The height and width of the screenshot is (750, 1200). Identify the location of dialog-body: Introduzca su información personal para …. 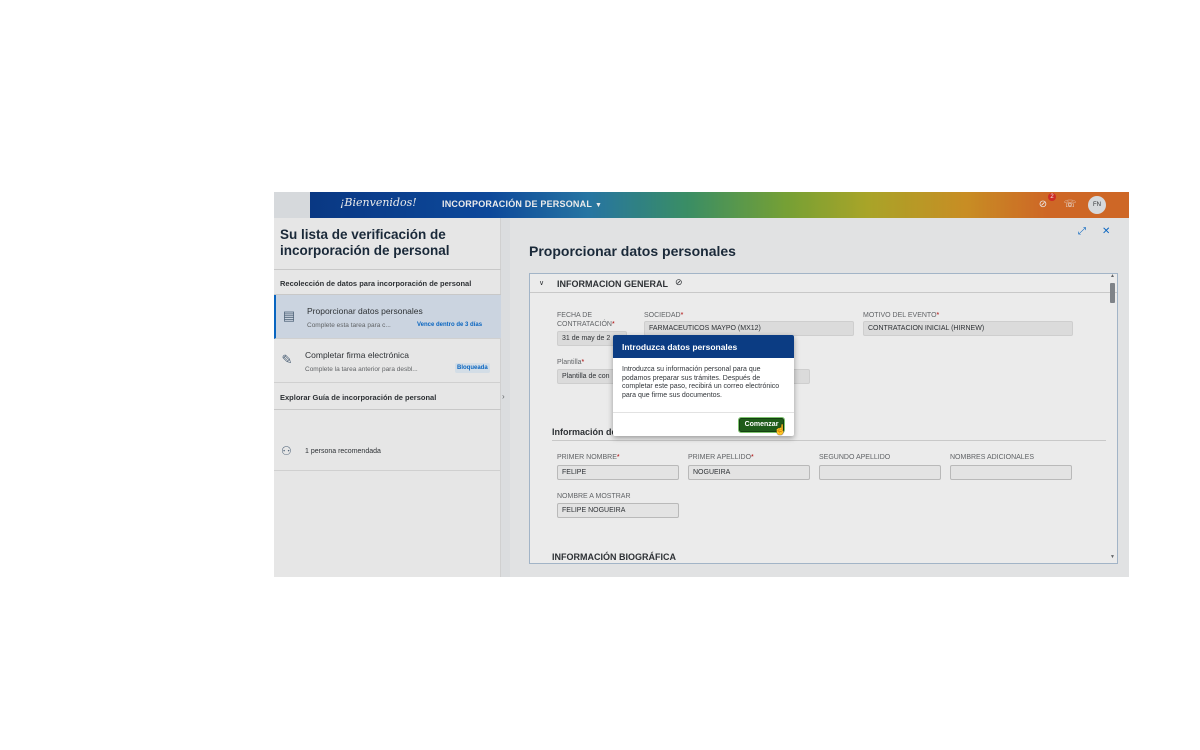
(701, 382).